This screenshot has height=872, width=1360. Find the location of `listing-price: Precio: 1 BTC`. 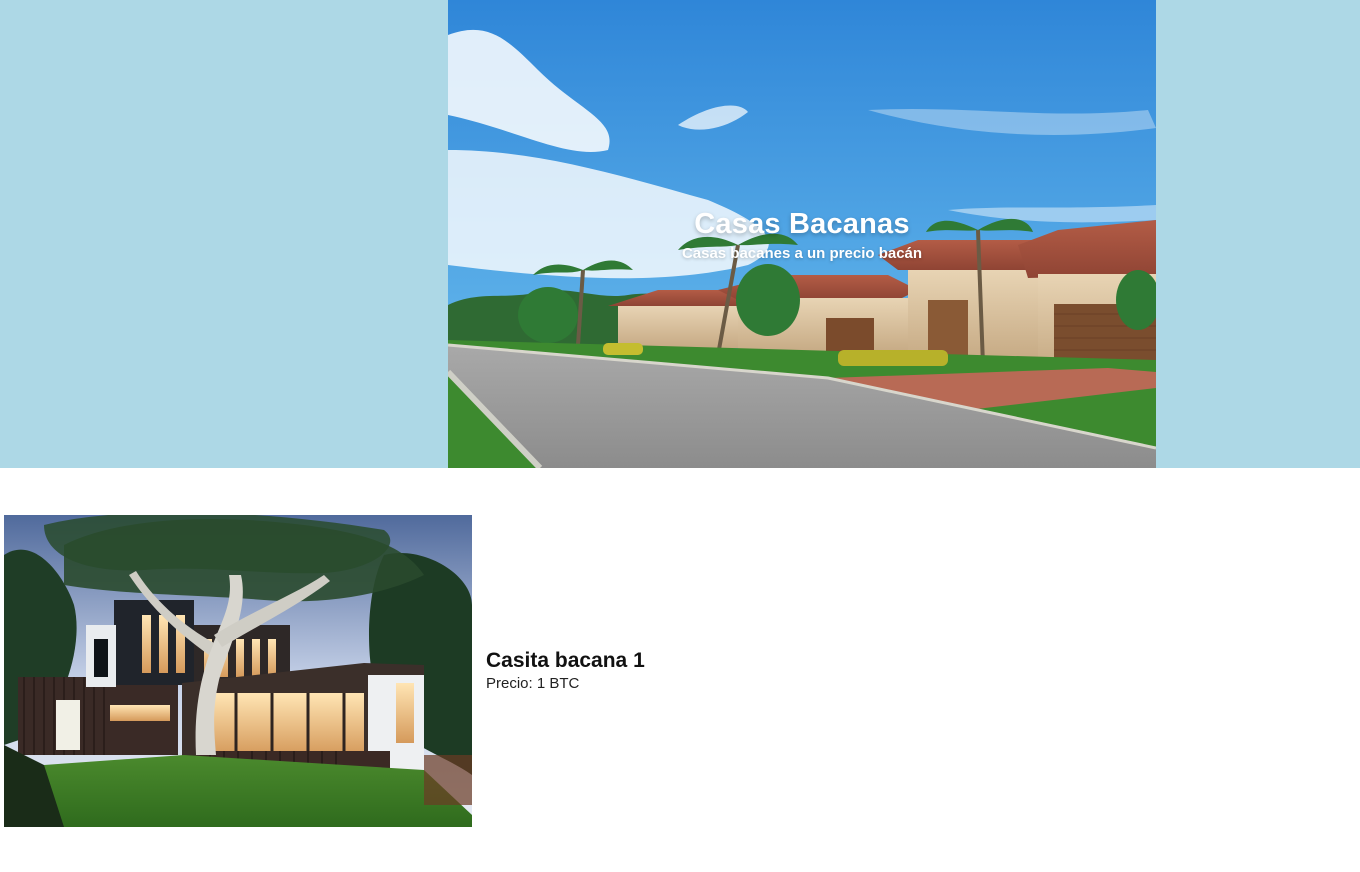

listing-price: Precio: 1 BTC is located at coordinates (533, 683).